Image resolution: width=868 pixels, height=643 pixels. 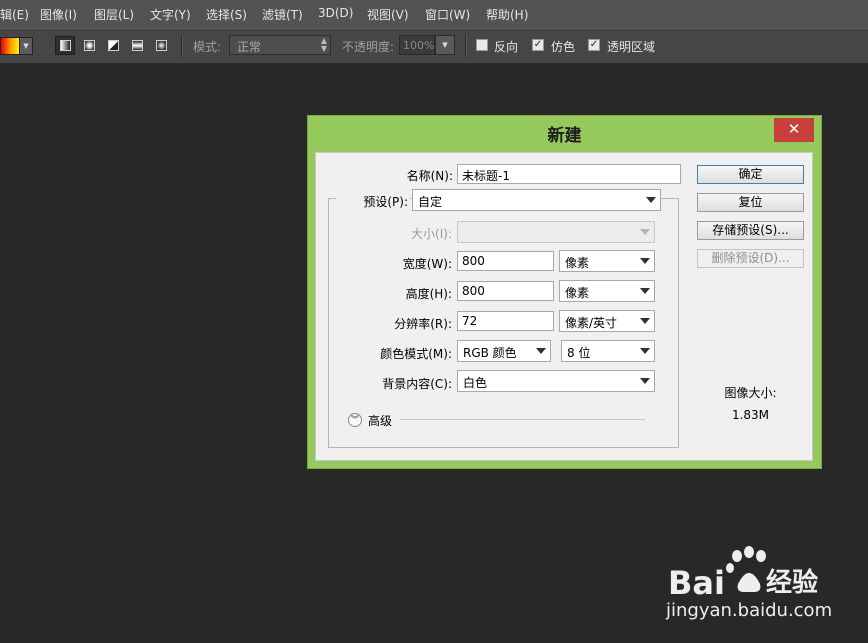 I want to click on menu-edit: 辑(E), so click(x=14, y=14).